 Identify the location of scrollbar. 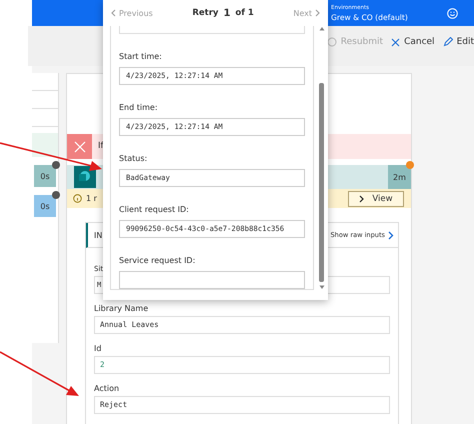
(321, 158).